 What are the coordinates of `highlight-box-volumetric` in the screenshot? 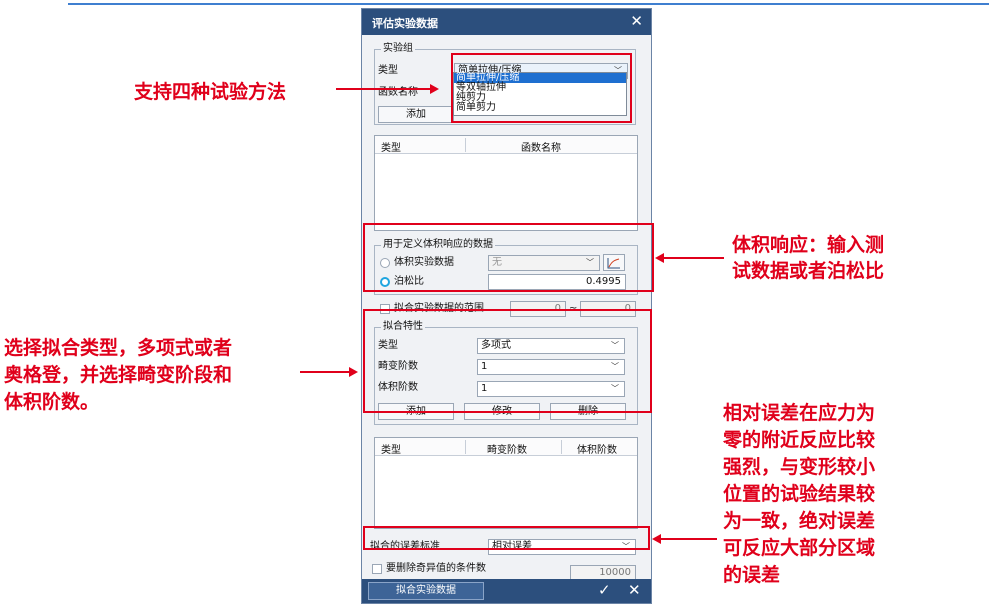 It's located at (508, 257).